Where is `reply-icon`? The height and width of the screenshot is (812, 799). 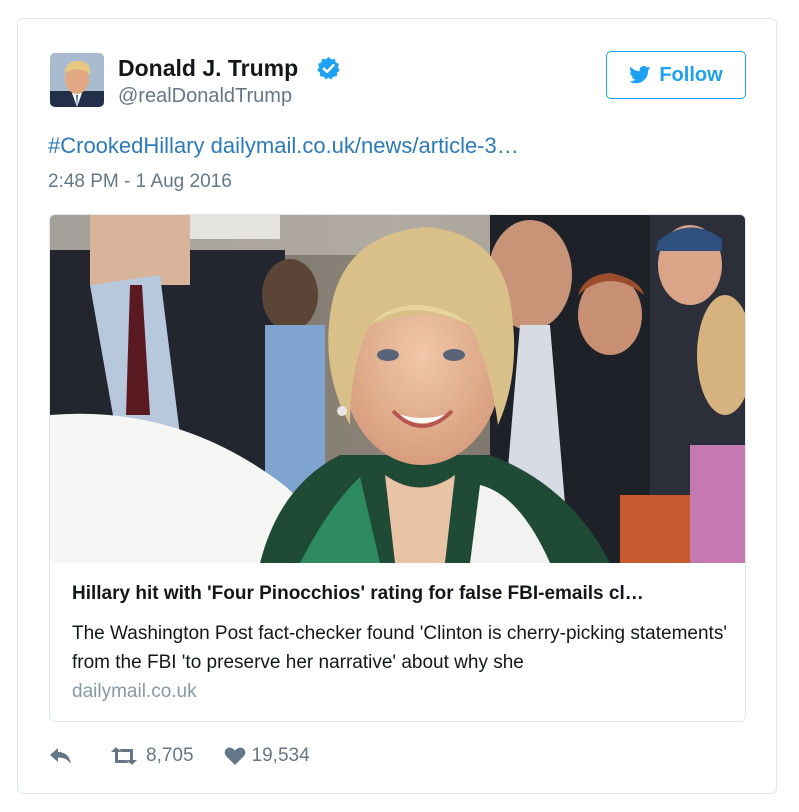 reply-icon is located at coordinates (60, 756).